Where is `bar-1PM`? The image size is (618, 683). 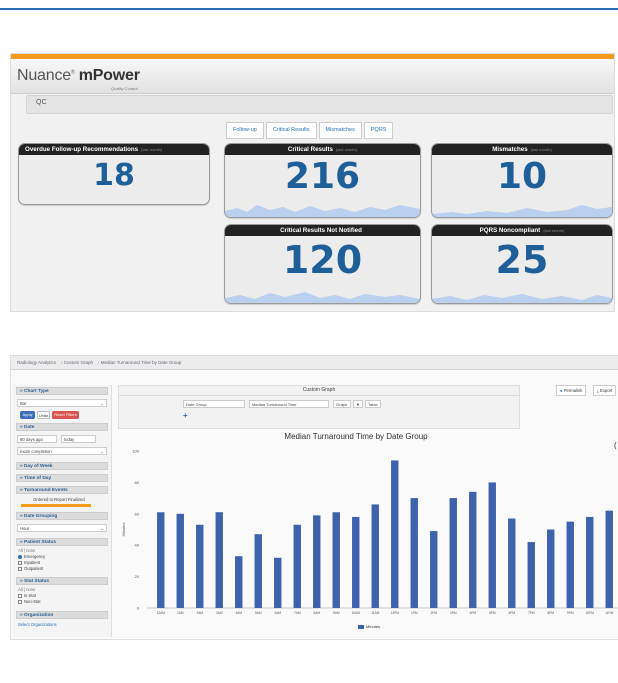
bar-1PM is located at coordinates (414, 553).